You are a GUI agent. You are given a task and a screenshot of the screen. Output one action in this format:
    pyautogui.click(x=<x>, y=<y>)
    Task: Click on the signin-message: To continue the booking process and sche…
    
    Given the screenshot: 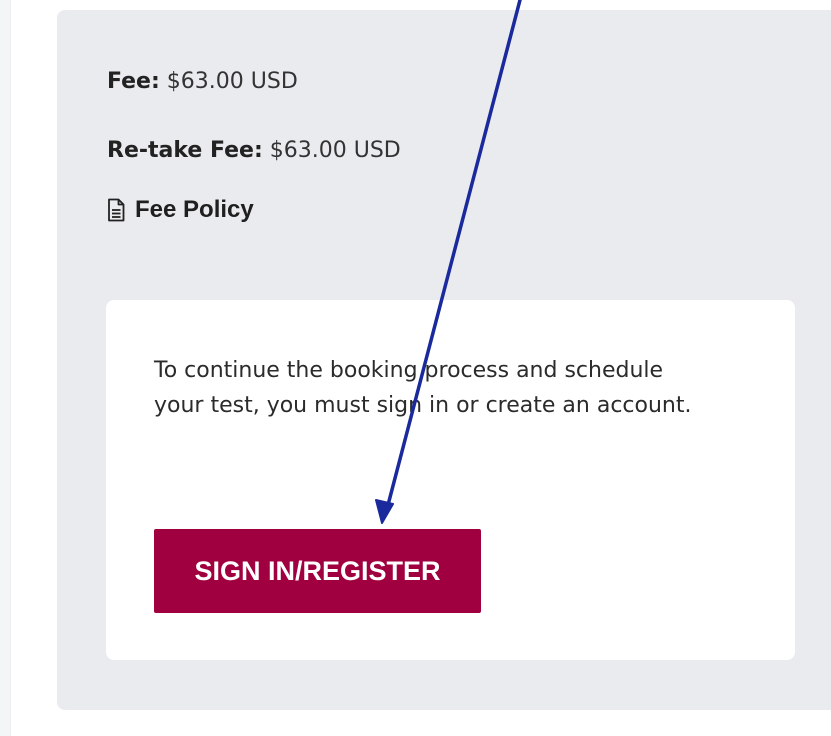 What is the action you would take?
    pyautogui.click(x=423, y=388)
    